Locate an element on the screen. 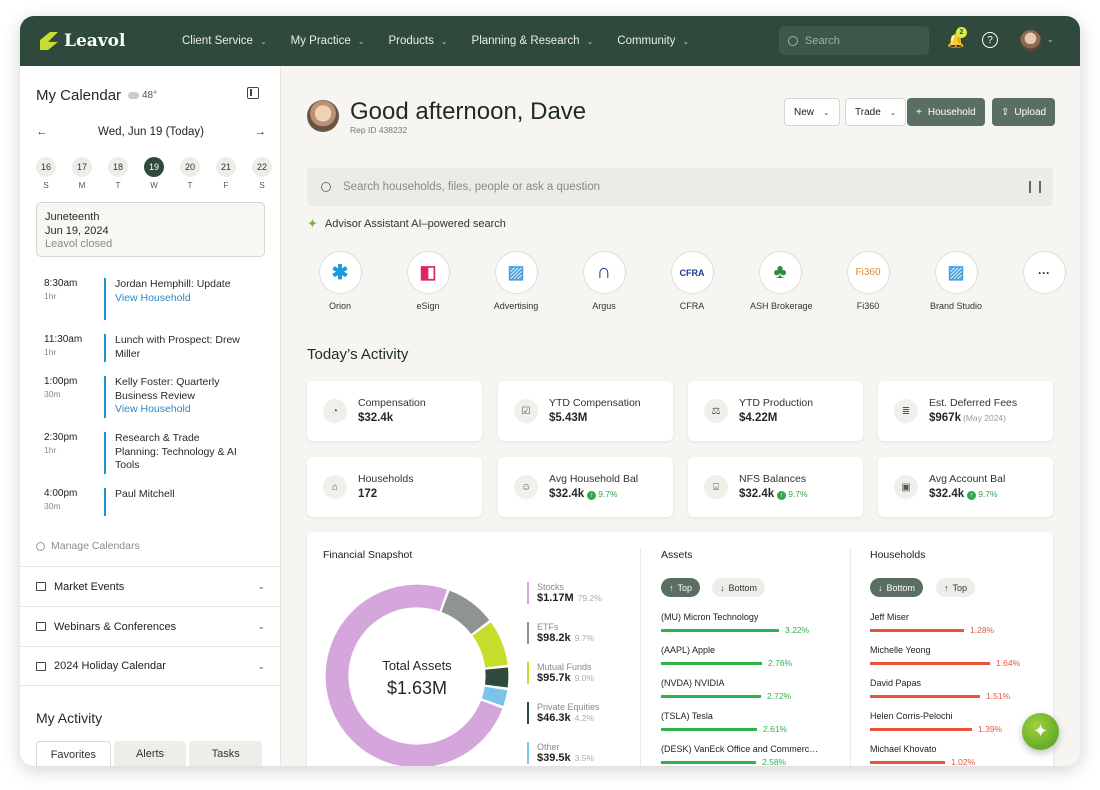  user-avatar is located at coordinates (1030, 40).